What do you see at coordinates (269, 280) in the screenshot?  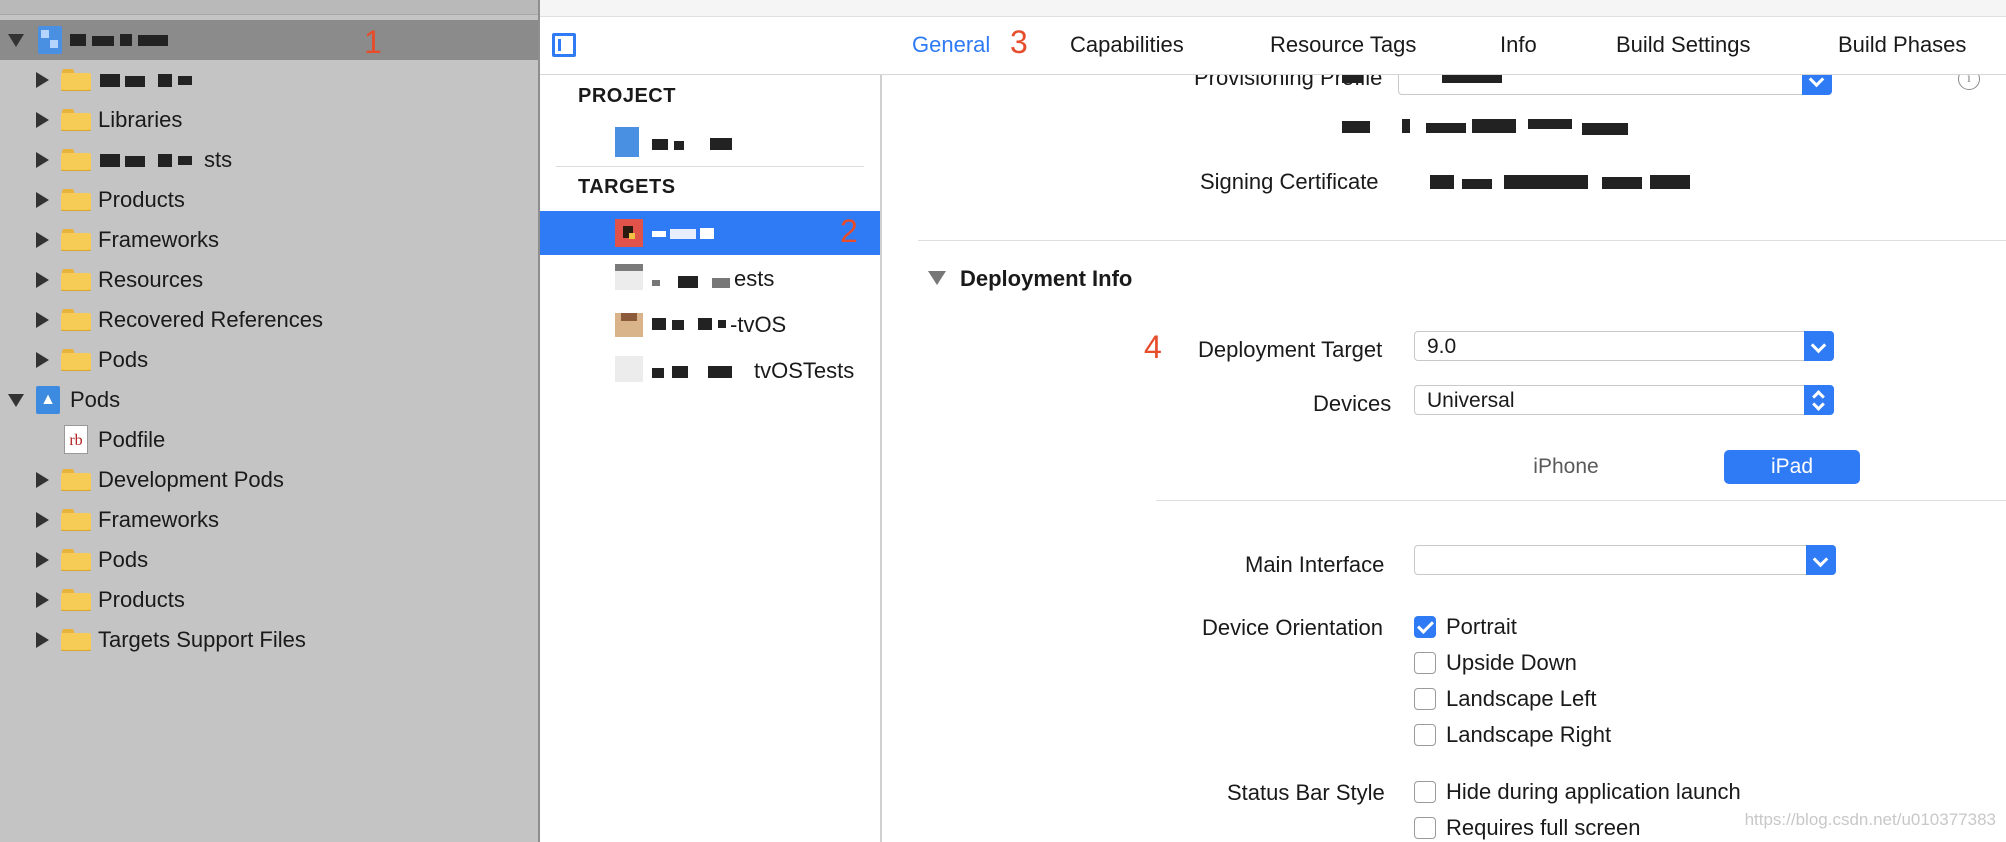 I see `nav-item-resources: Resources` at bounding box center [269, 280].